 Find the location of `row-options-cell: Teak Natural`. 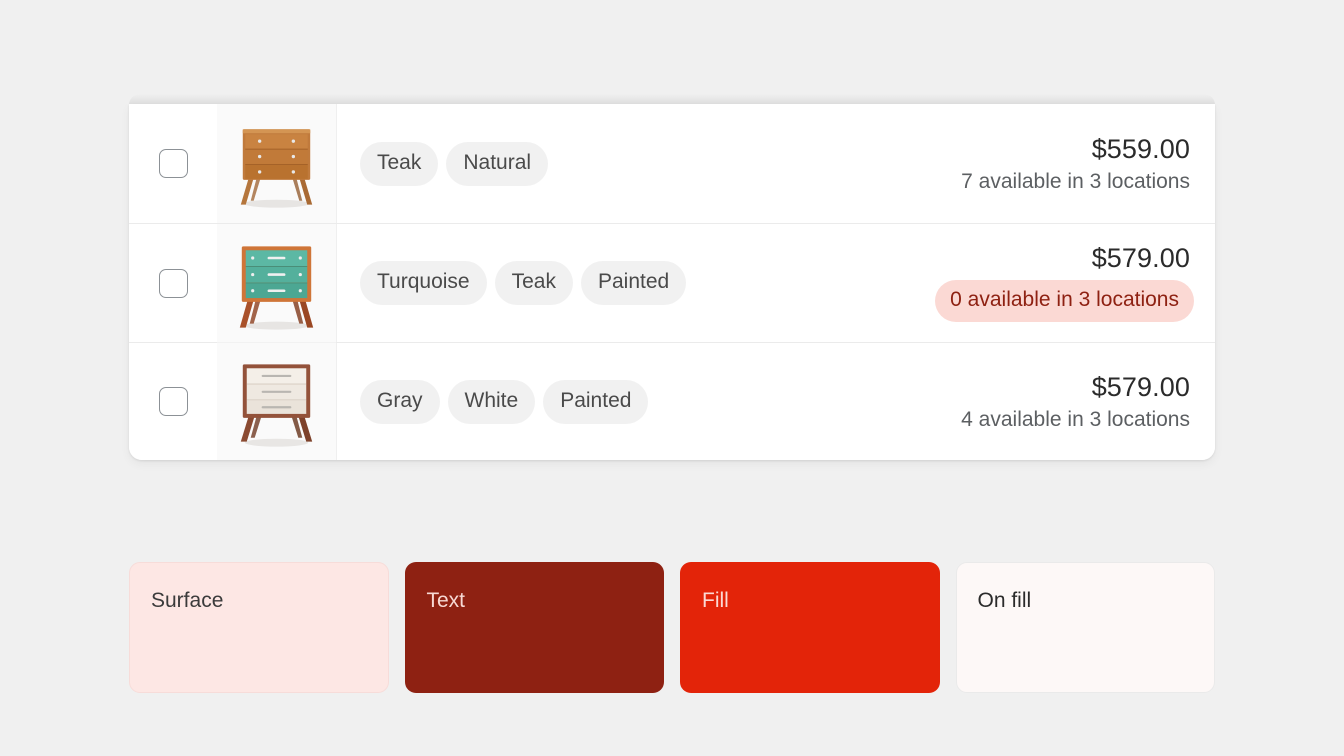

row-options-cell: Teak Natural is located at coordinates (649, 163).